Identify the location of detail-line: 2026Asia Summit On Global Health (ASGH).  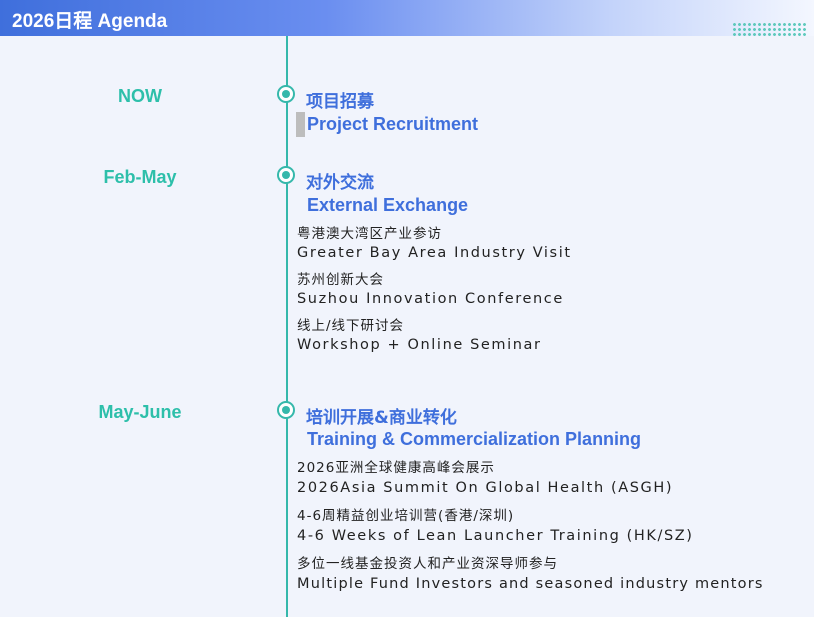
(485, 488).